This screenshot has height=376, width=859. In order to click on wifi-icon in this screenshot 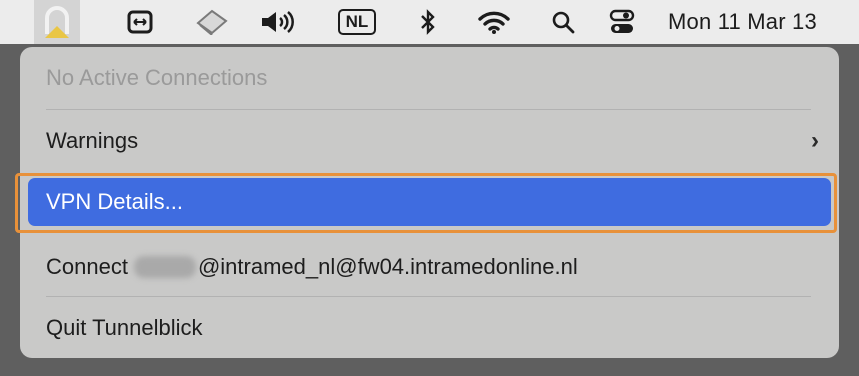, I will do `click(494, 22)`.